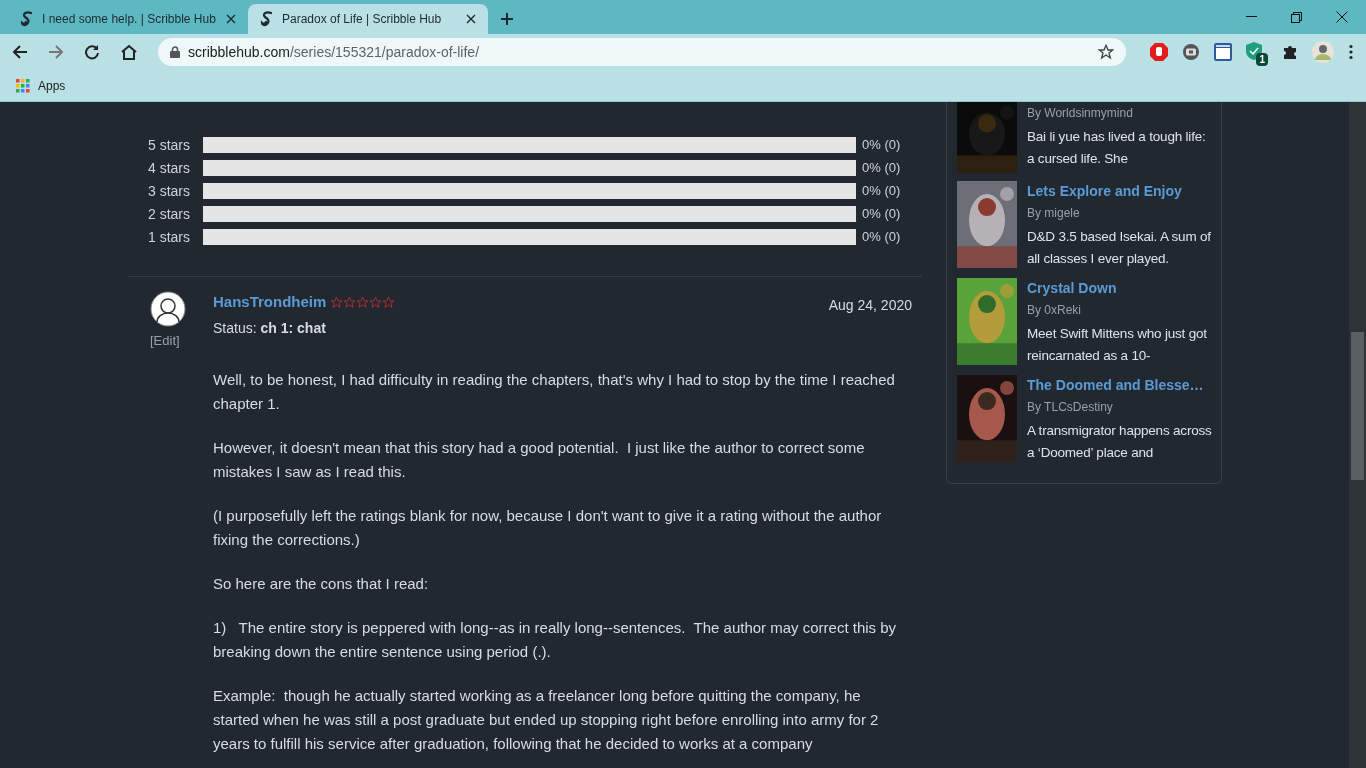 This screenshot has width=1366, height=768. I want to click on minimize-icon, so click(1251, 17).